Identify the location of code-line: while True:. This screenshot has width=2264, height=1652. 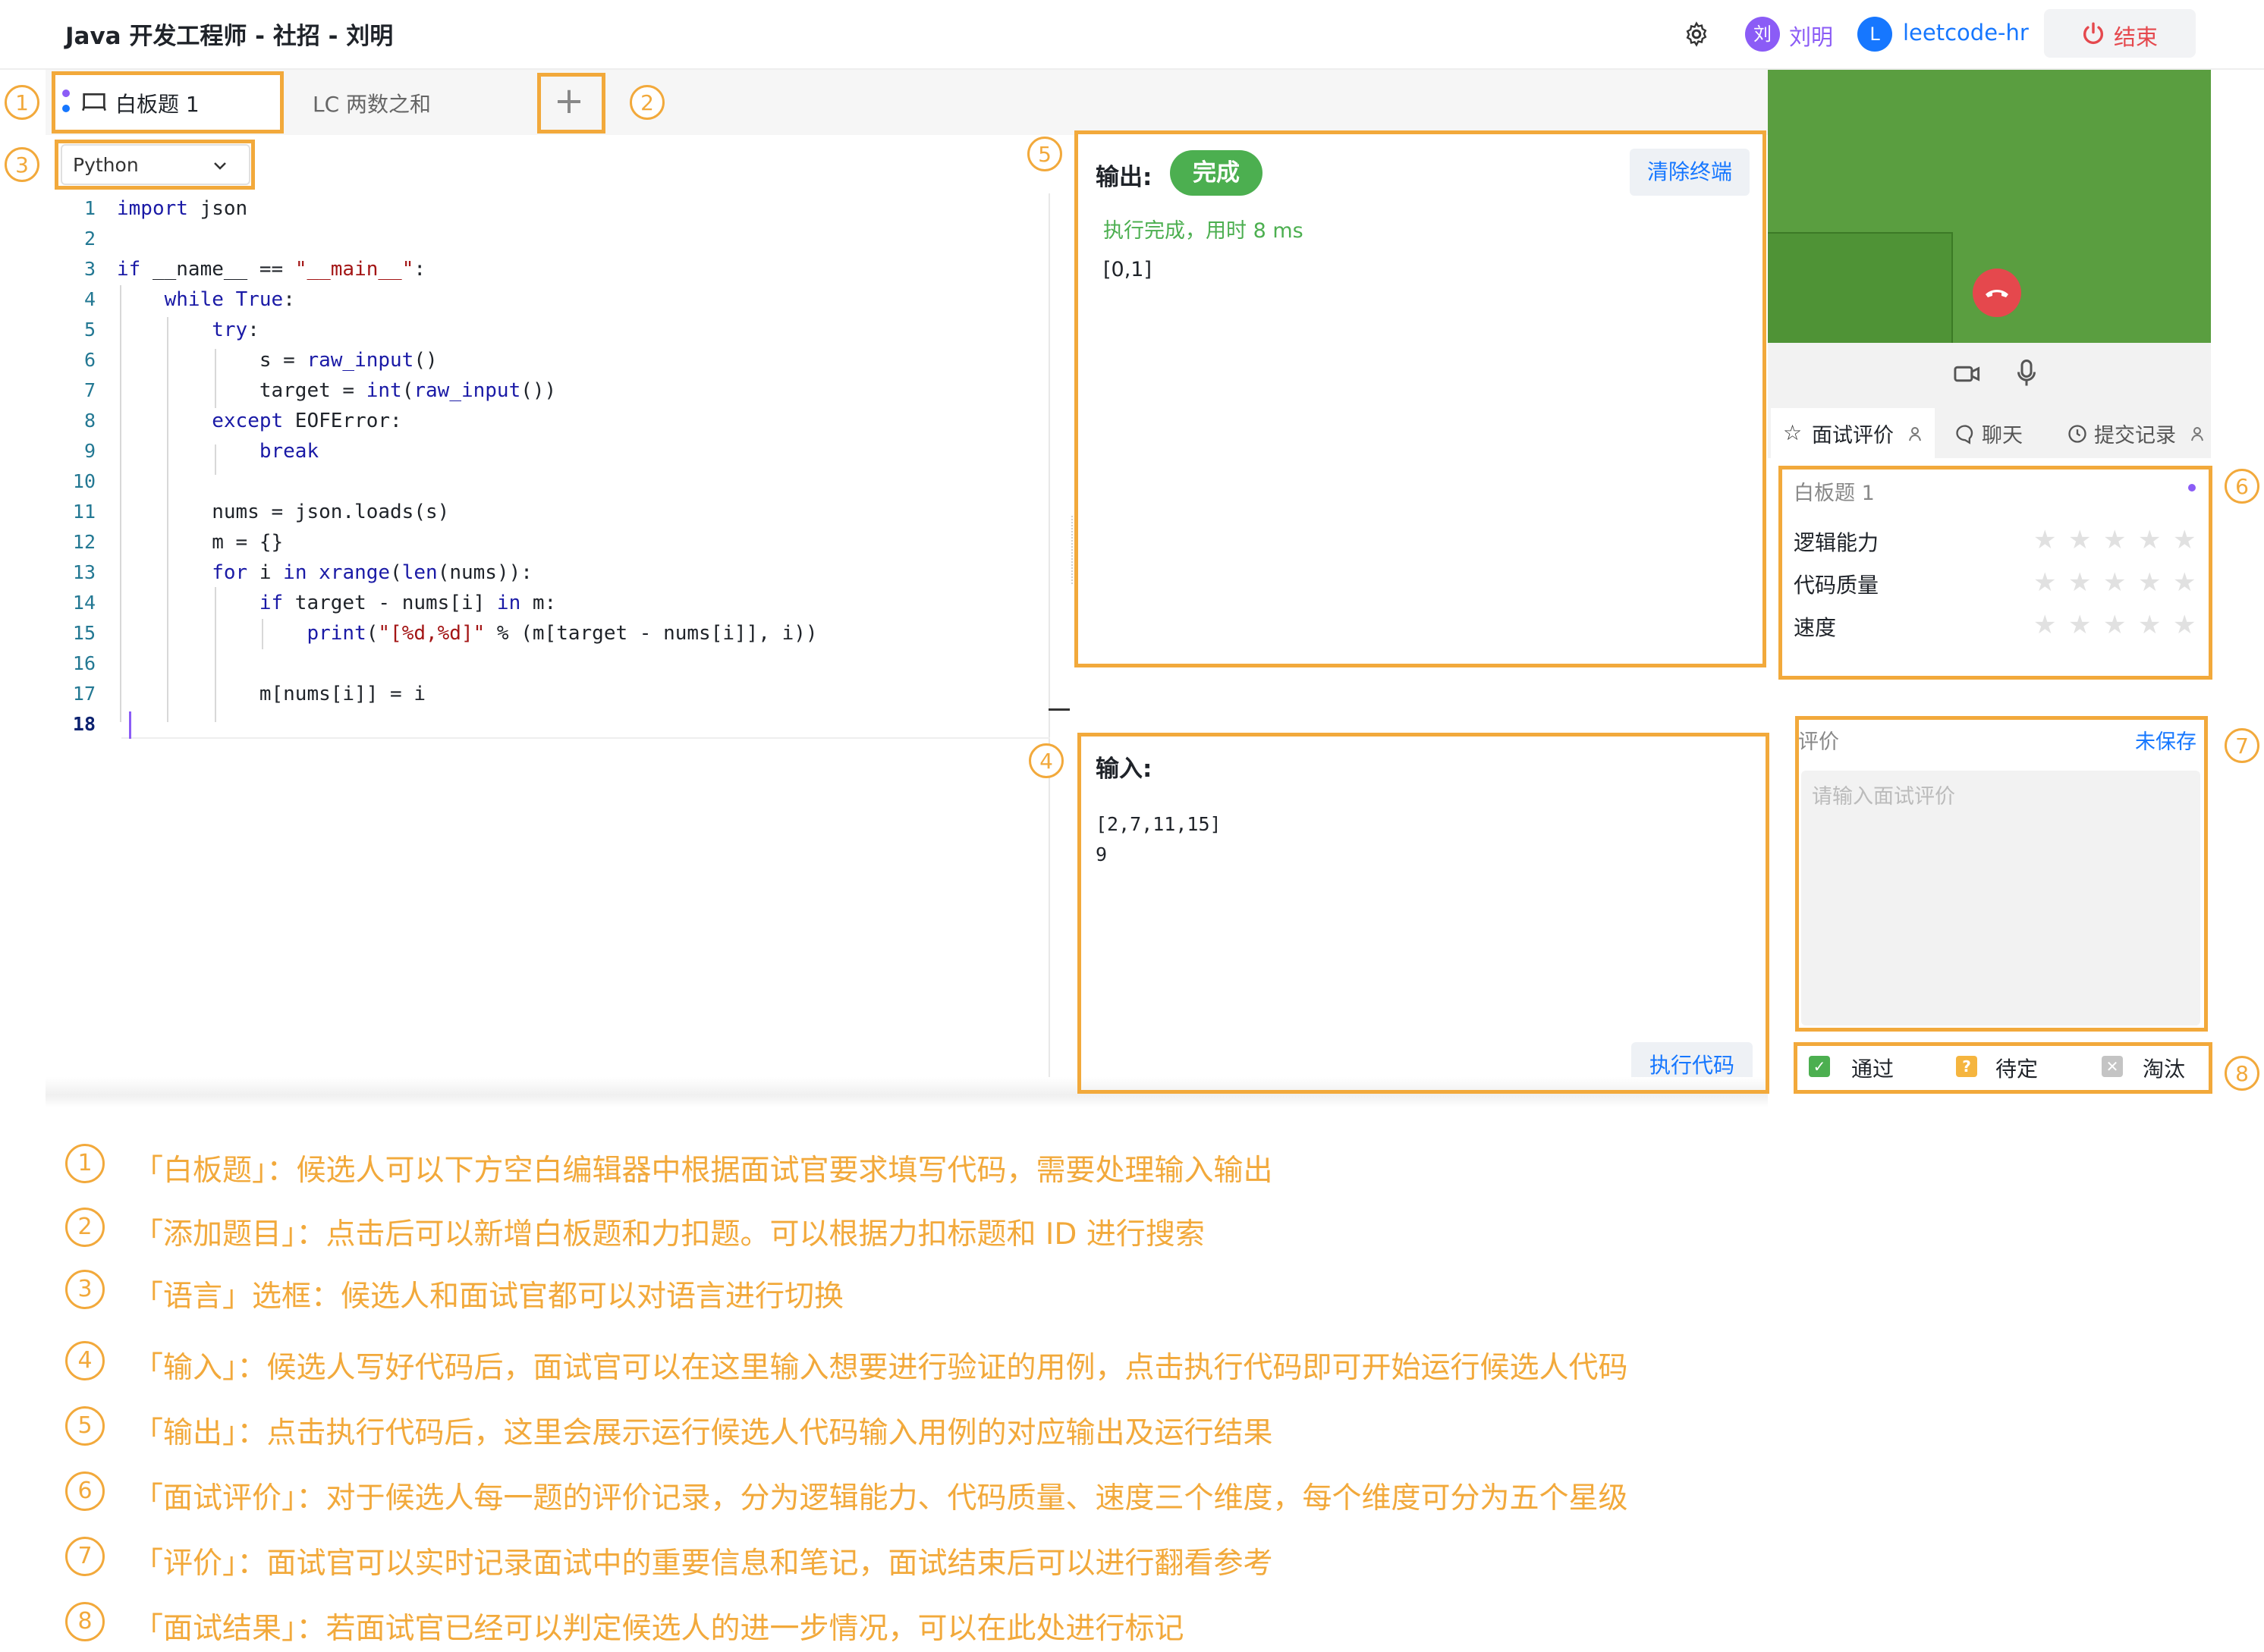
(229, 300).